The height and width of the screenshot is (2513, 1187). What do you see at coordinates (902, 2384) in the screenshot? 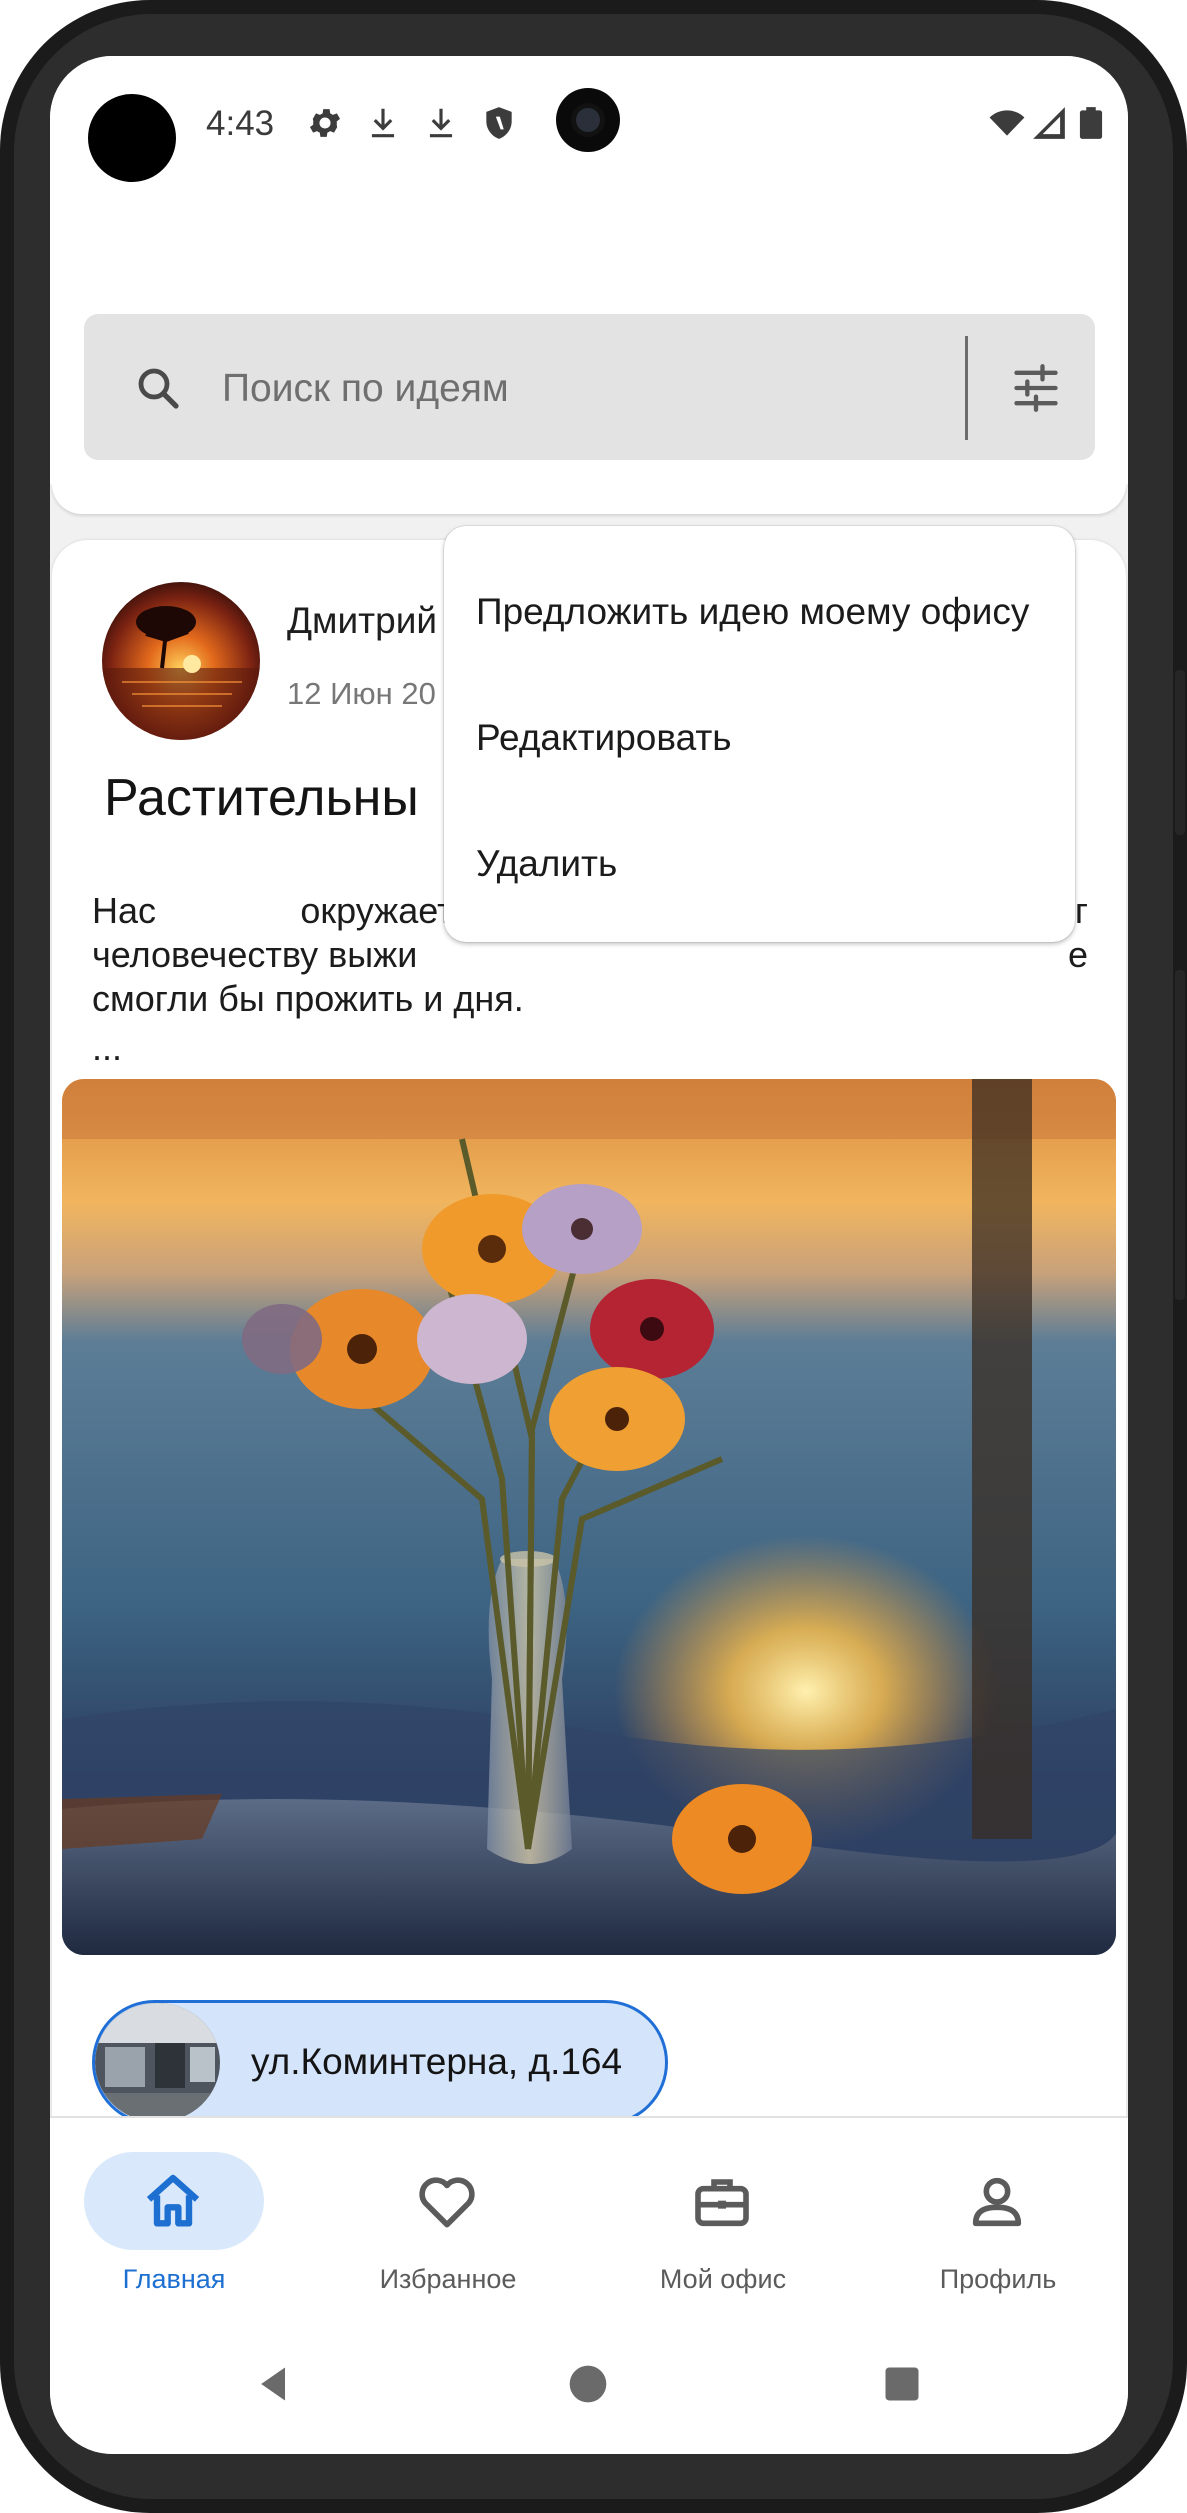
I see `recents-icon` at bounding box center [902, 2384].